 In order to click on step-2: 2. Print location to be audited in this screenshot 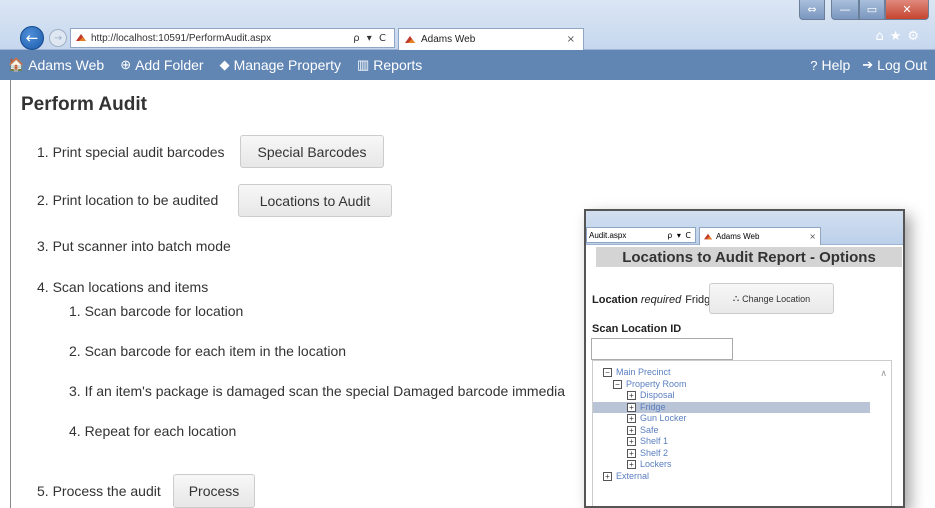, I will do `click(128, 200)`.